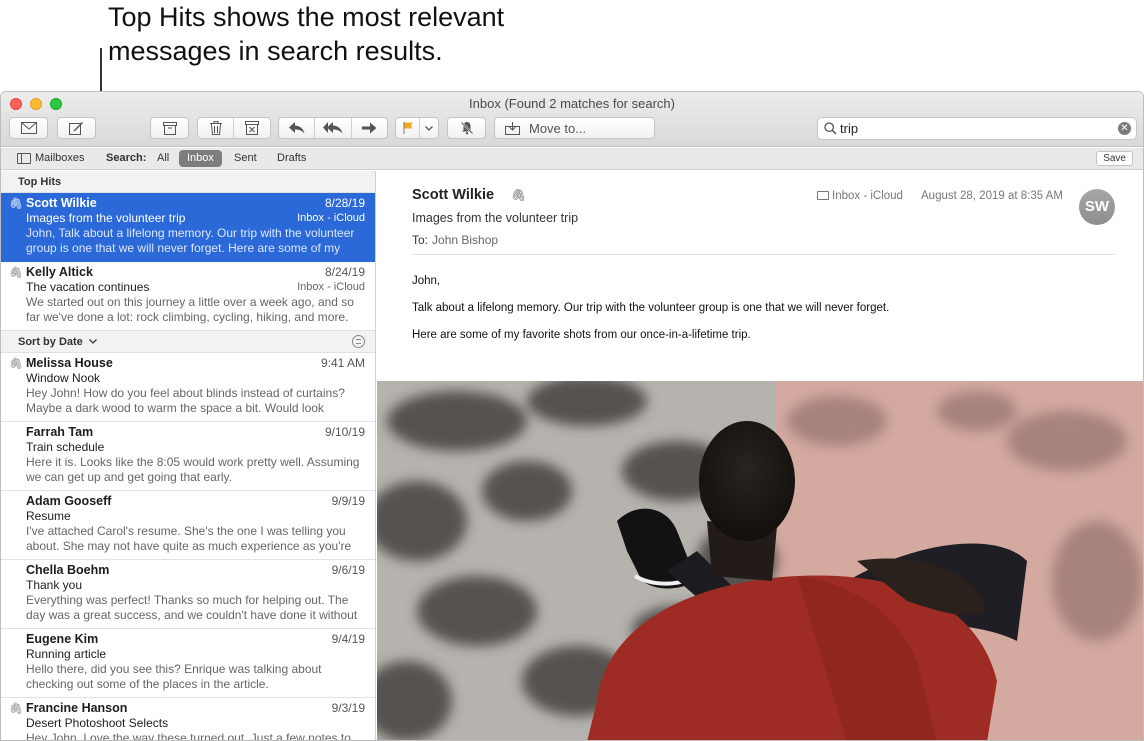 The image size is (1144, 741). Describe the element at coordinates (426, 281) in the screenshot. I see `body-paragraph: John,` at that location.